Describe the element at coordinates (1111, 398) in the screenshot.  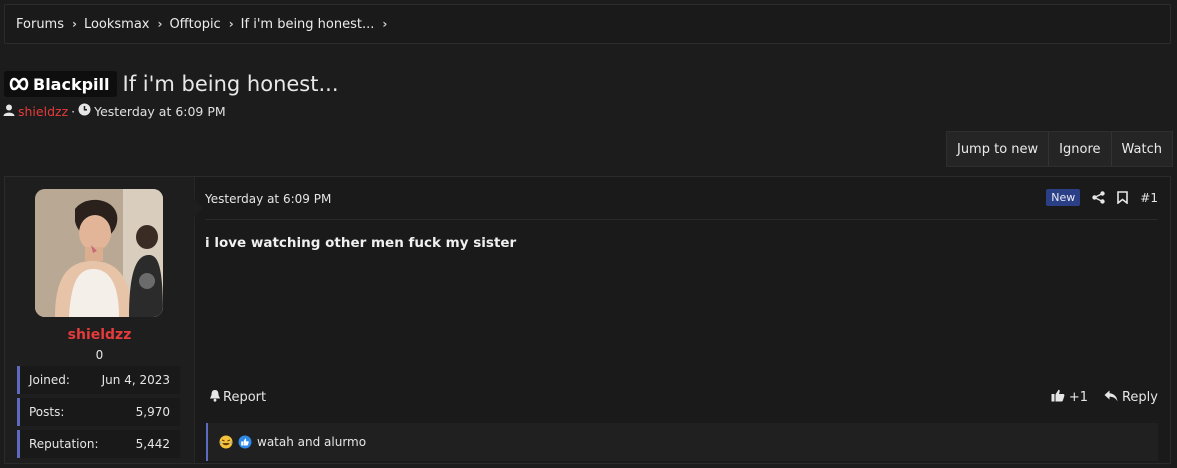
I see `reply-icon` at that location.